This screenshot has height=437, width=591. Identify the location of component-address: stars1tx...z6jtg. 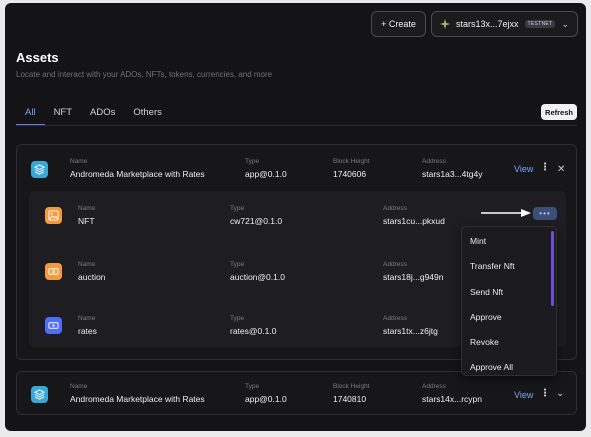
(410, 331).